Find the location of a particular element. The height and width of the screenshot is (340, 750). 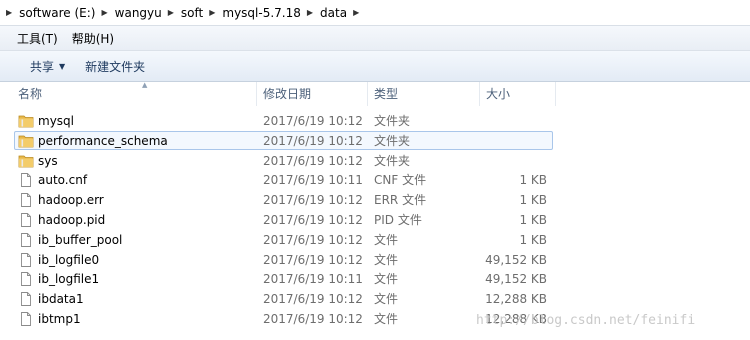

file-name: performance_schema is located at coordinates (103, 140).